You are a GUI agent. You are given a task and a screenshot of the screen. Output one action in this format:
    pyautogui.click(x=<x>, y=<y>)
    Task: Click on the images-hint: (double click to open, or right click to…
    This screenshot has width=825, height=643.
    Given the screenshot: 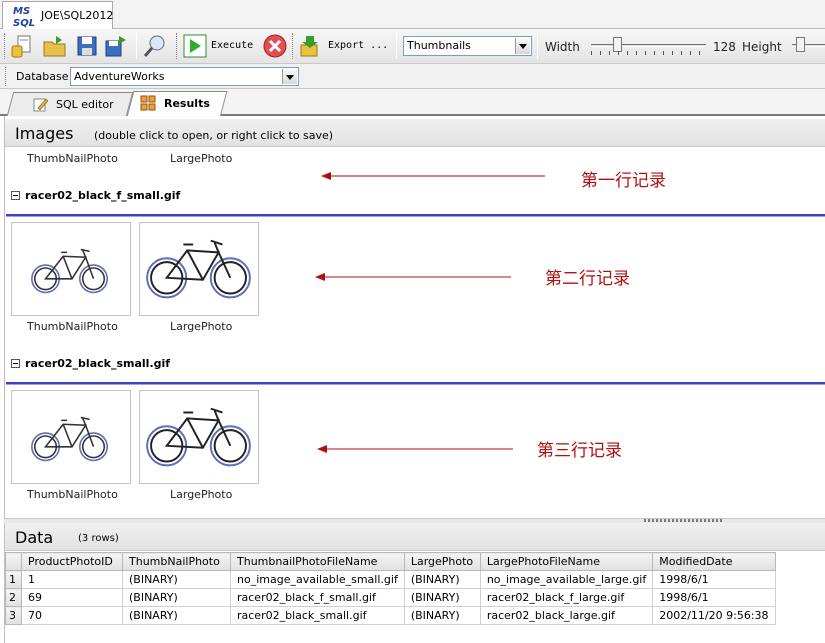 What is the action you would take?
    pyautogui.click(x=214, y=135)
    